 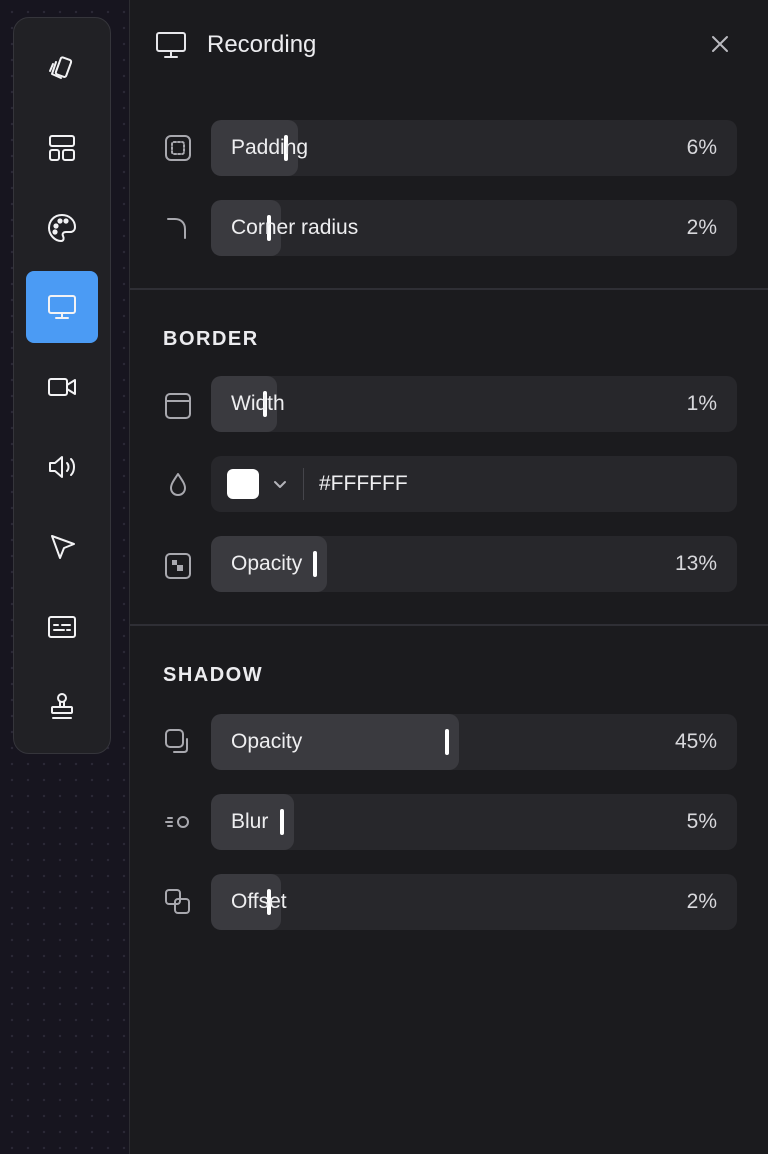 What do you see at coordinates (178, 902) in the screenshot?
I see `offset-icon` at bounding box center [178, 902].